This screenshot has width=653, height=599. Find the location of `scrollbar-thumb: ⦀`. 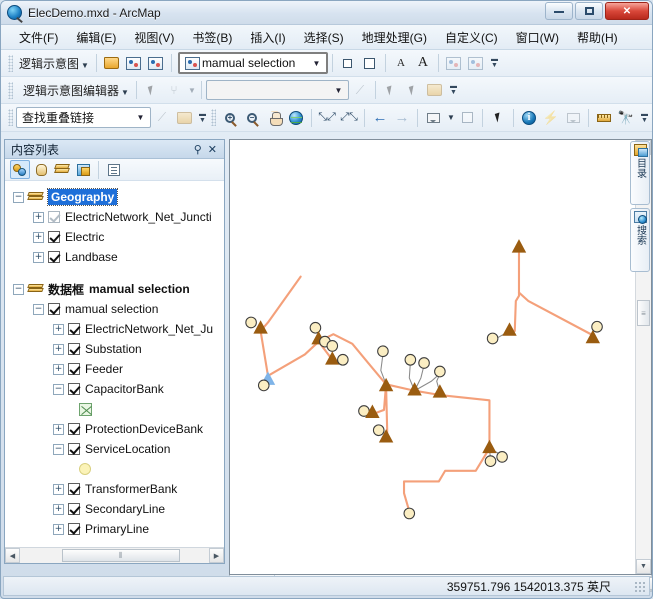

scrollbar-thumb: ⦀ is located at coordinates (121, 555).